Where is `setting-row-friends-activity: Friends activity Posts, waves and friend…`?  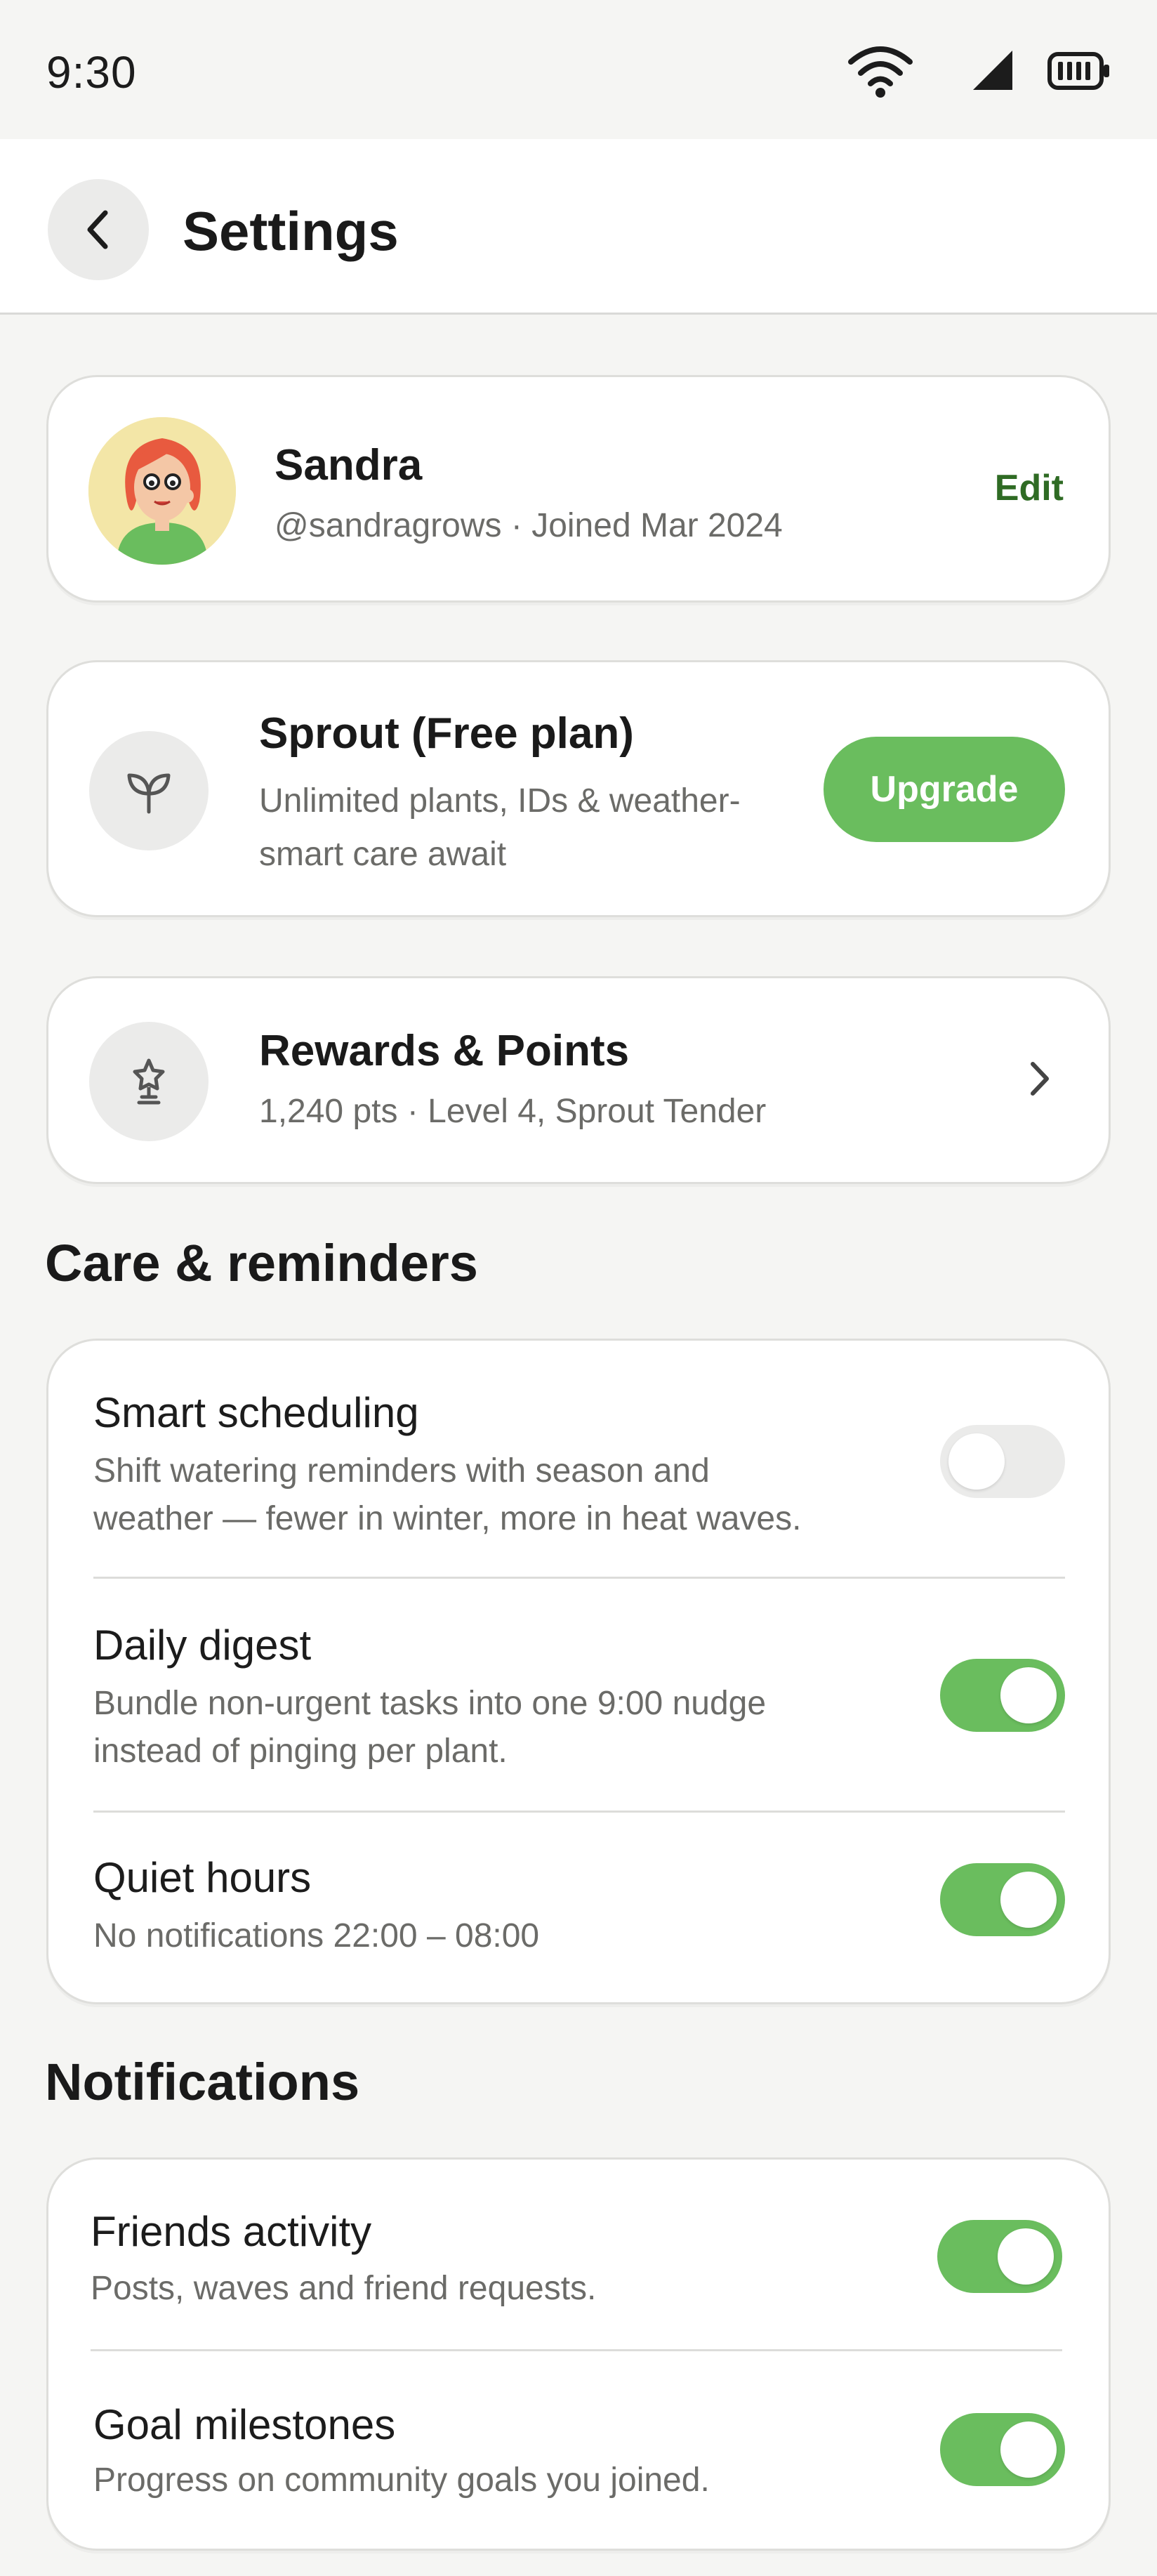 setting-row-friends-activity: Friends activity Posts, waves and friend… is located at coordinates (578, 2254).